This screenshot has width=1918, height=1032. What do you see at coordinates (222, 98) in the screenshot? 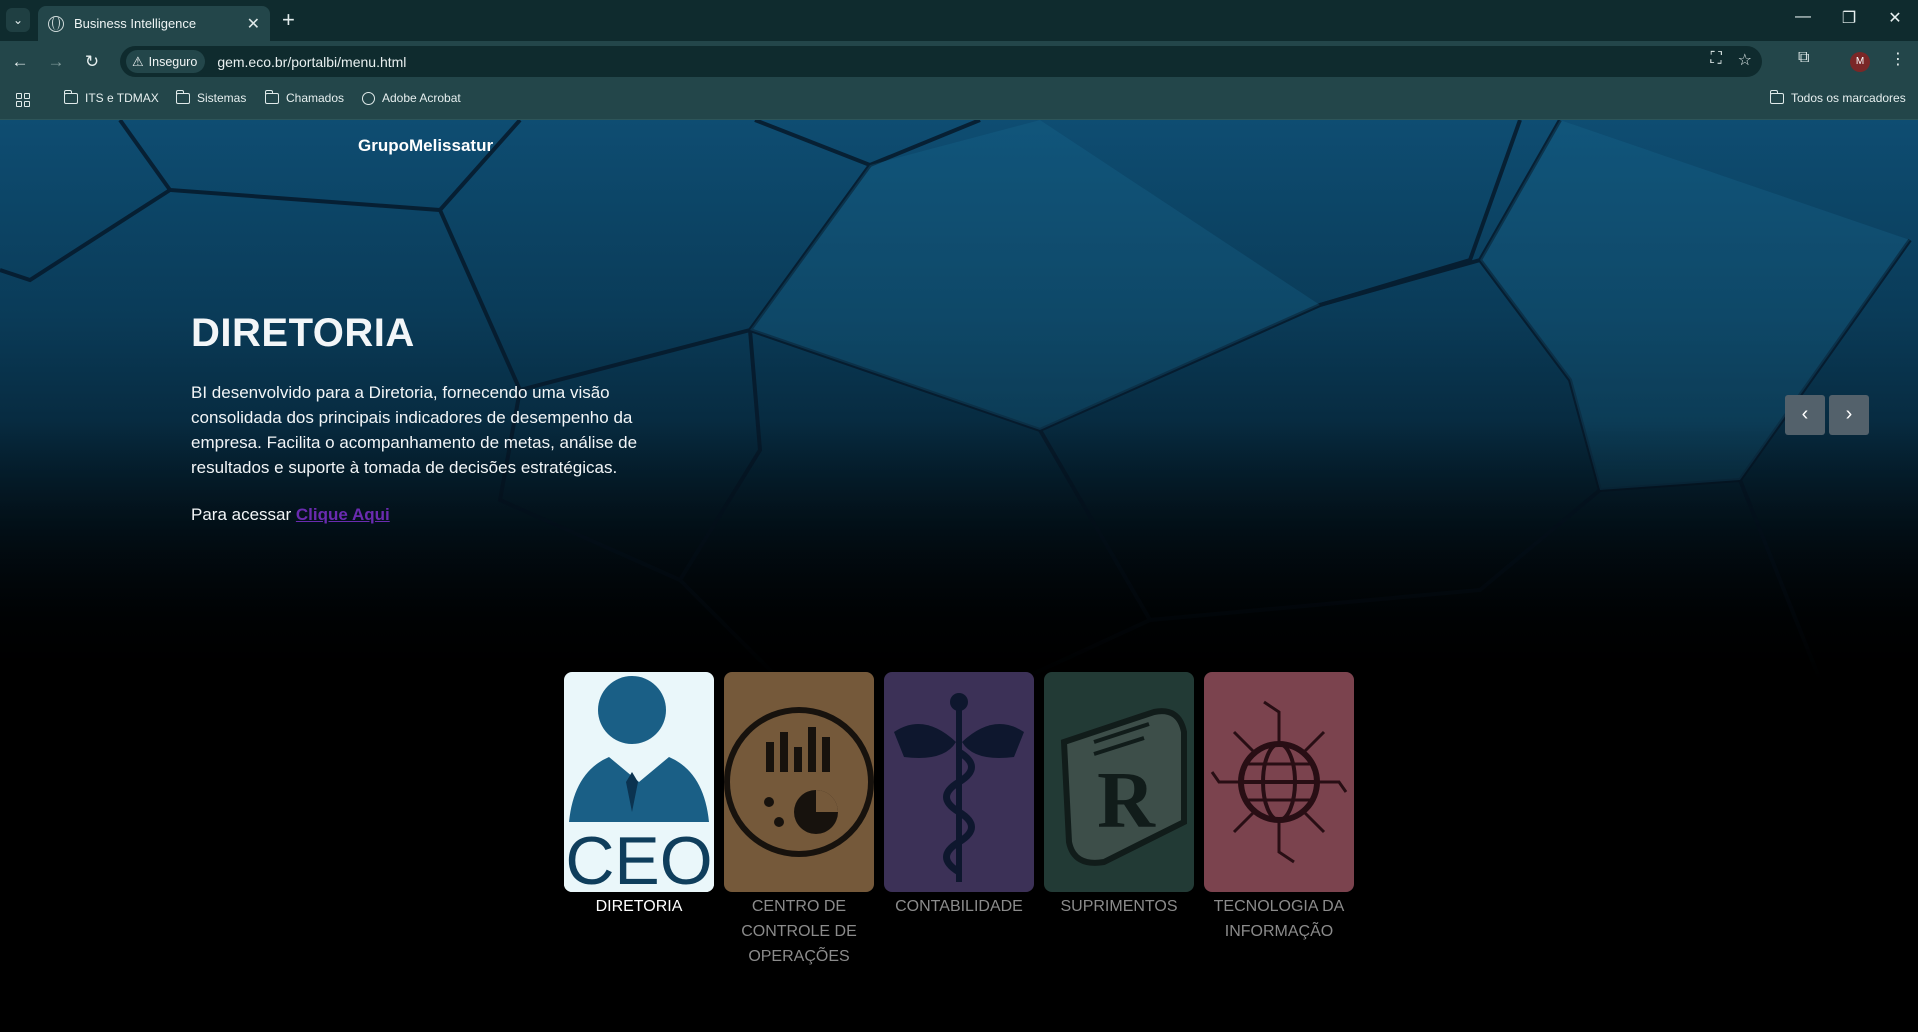
I see `bookmark-label: Sistemas` at bounding box center [222, 98].